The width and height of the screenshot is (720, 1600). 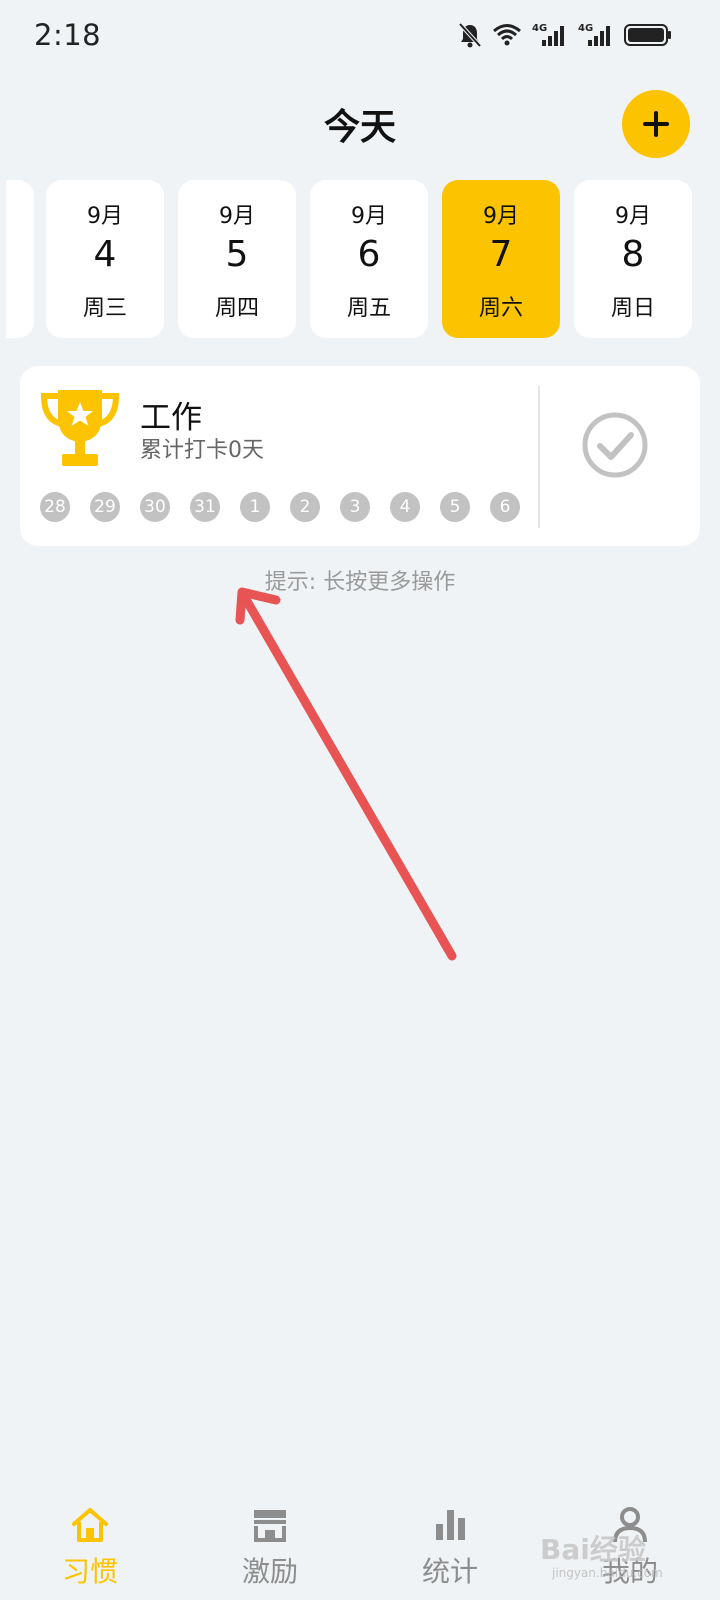 I want to click on history-day-dot: 28, so click(x=55, y=507).